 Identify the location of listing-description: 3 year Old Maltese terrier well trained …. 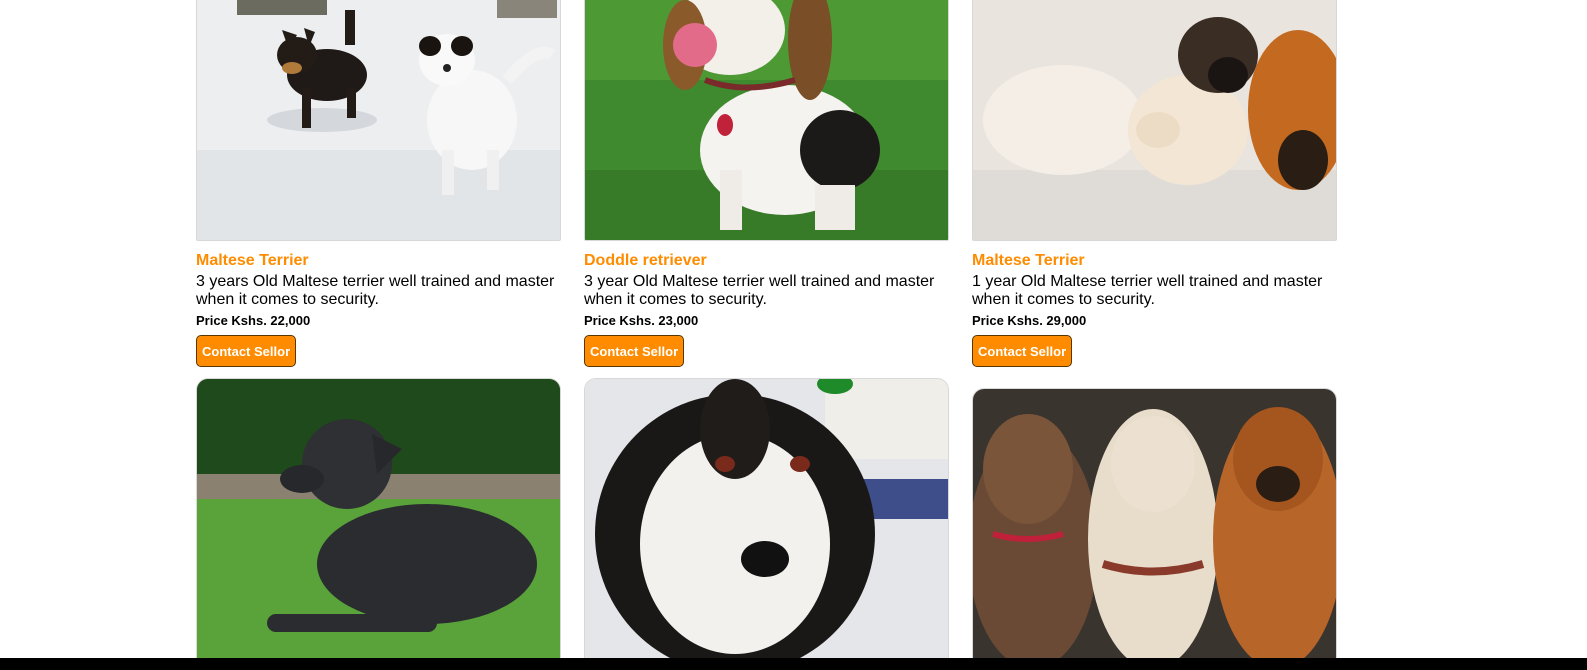
(759, 290).